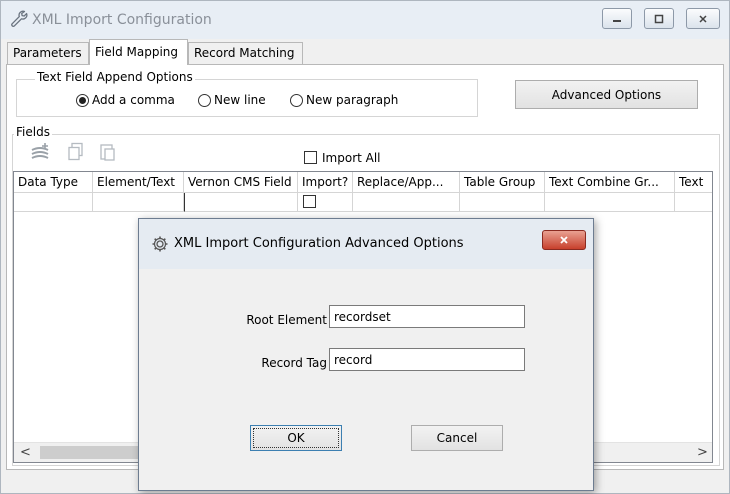 The height and width of the screenshot is (494, 730). I want to click on ok-button: OK, so click(296, 438).